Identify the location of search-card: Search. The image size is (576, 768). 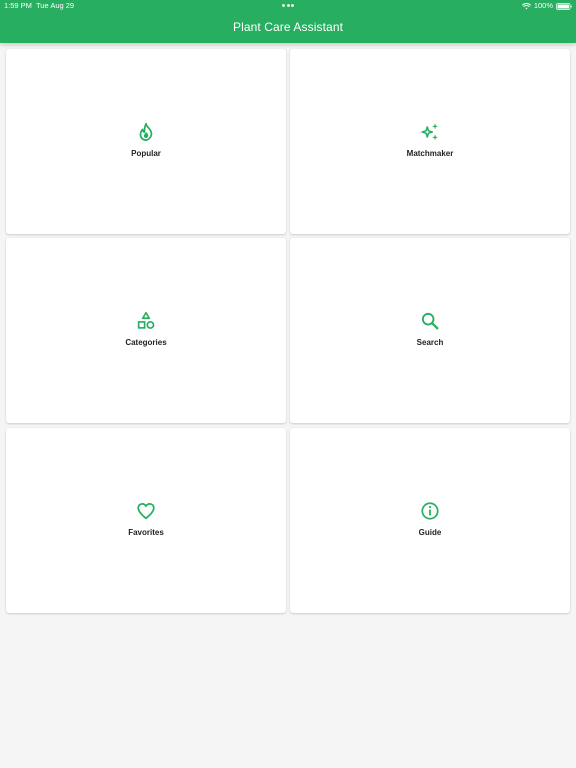
(430, 330).